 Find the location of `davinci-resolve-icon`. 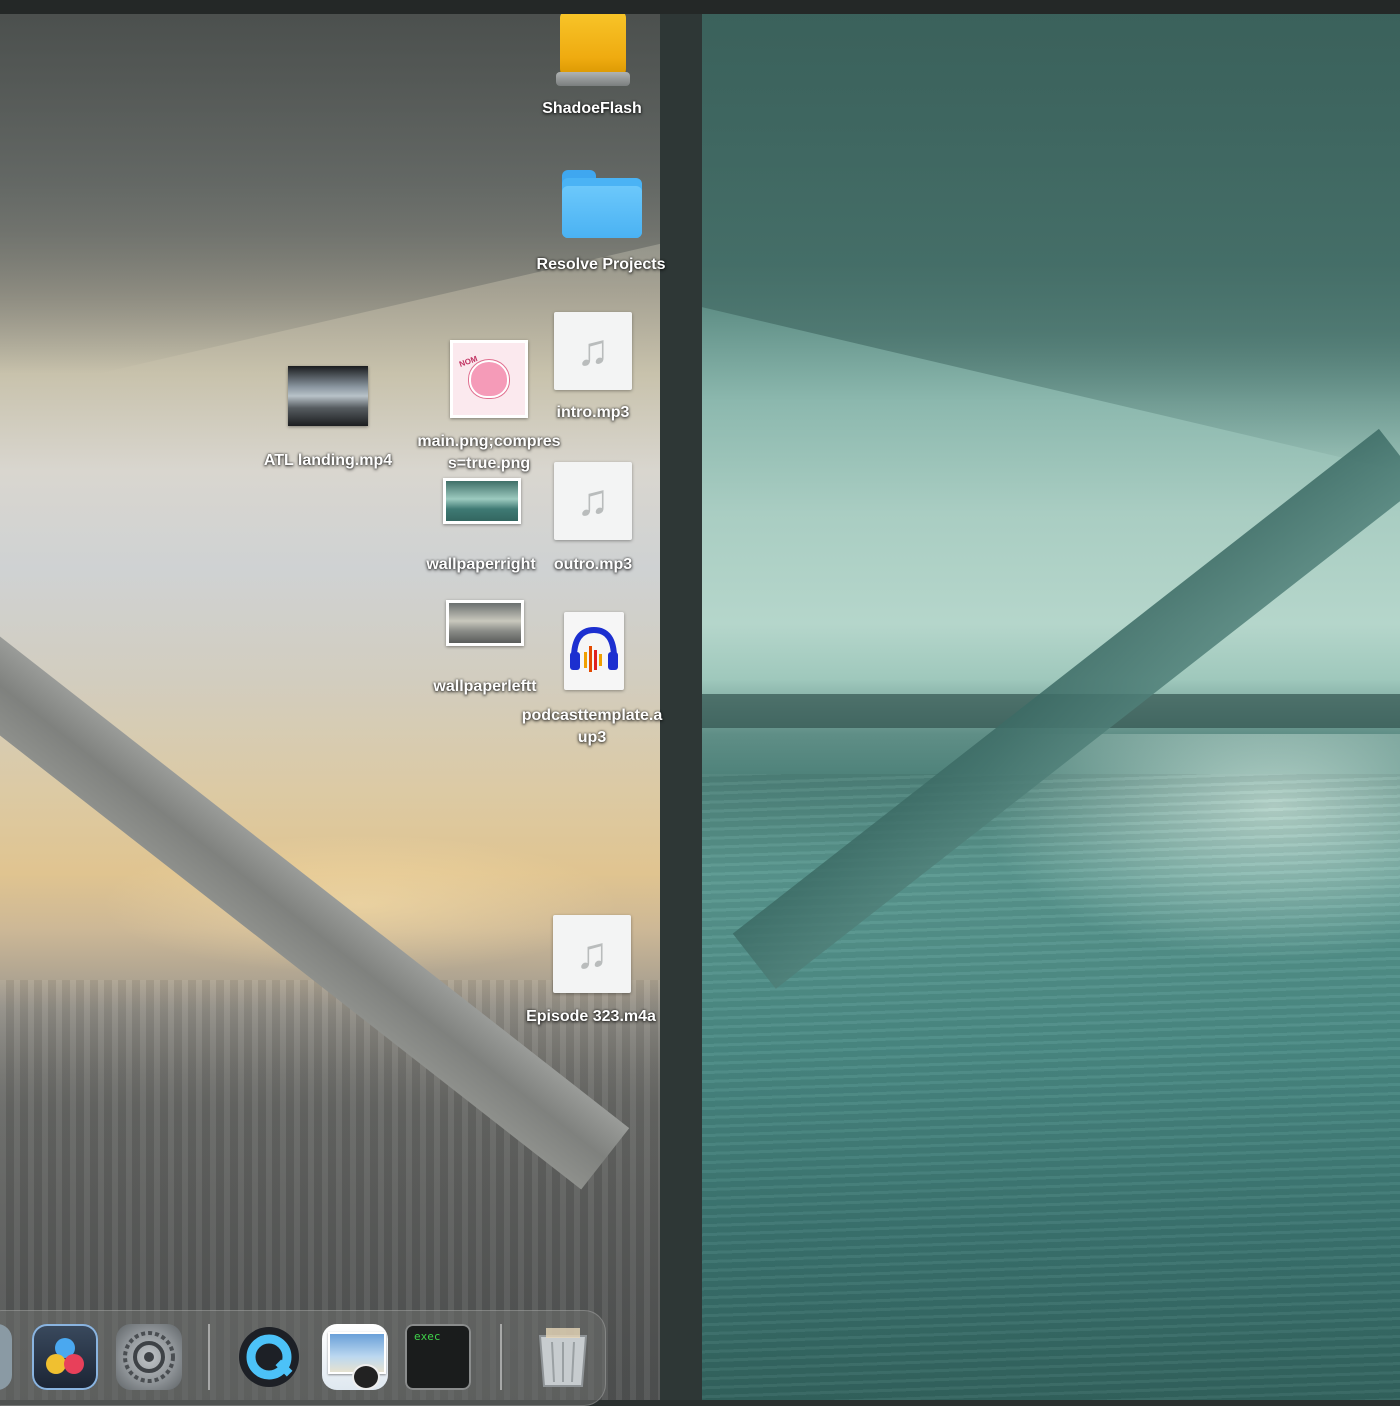

davinci-resolve-icon is located at coordinates (65, 1357).